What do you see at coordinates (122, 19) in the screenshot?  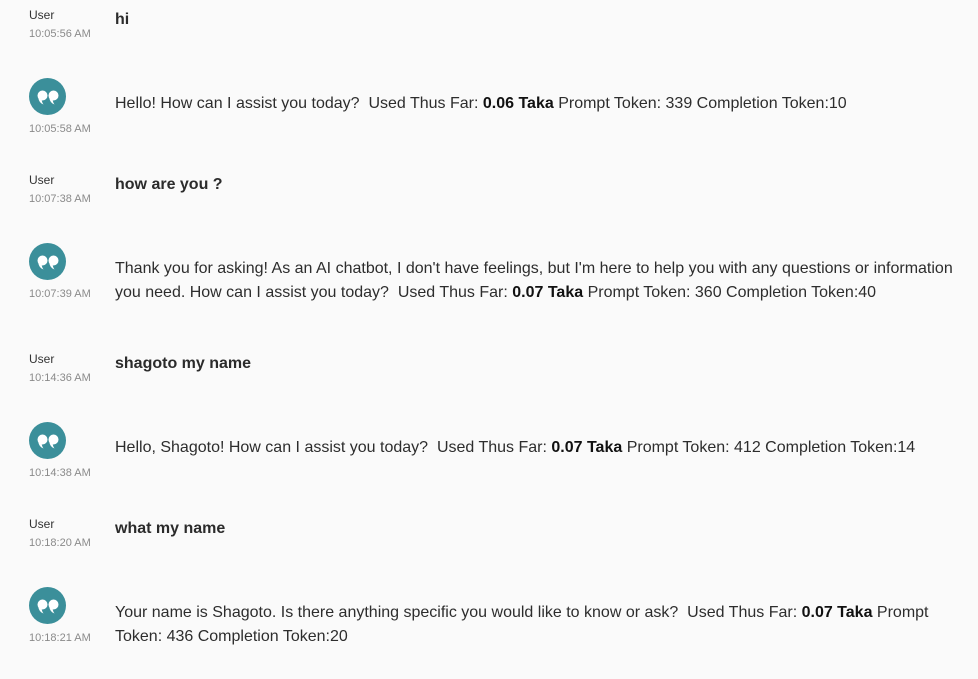 I see `message-text: hi` at bounding box center [122, 19].